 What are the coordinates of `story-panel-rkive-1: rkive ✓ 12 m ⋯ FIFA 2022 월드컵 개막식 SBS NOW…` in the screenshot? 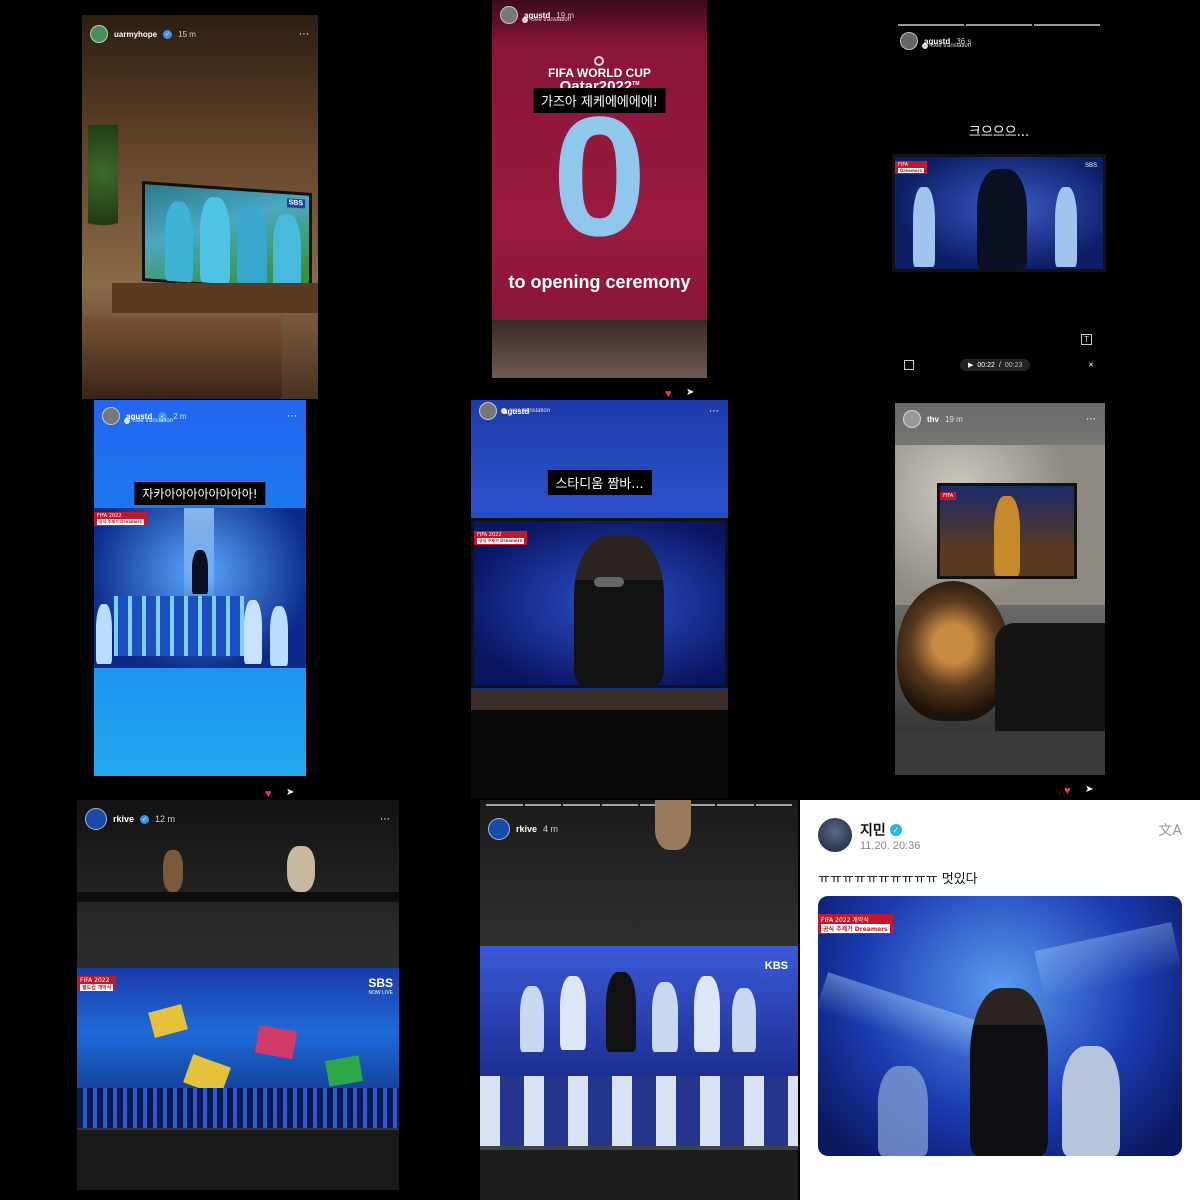 It's located at (238, 995).